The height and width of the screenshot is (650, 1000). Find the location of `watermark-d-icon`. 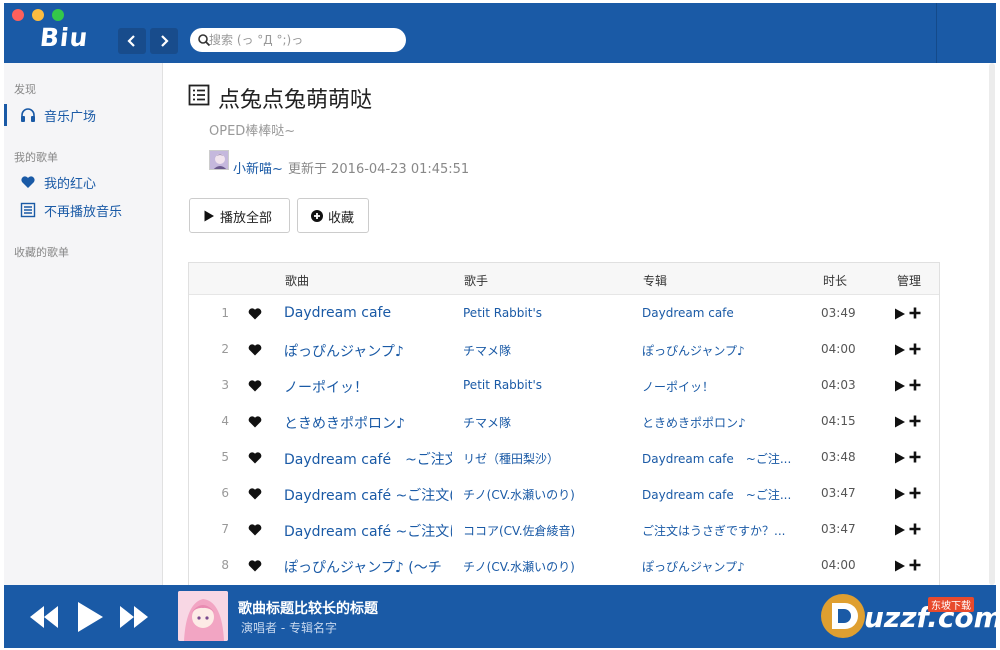

watermark-d-icon is located at coordinates (843, 616).